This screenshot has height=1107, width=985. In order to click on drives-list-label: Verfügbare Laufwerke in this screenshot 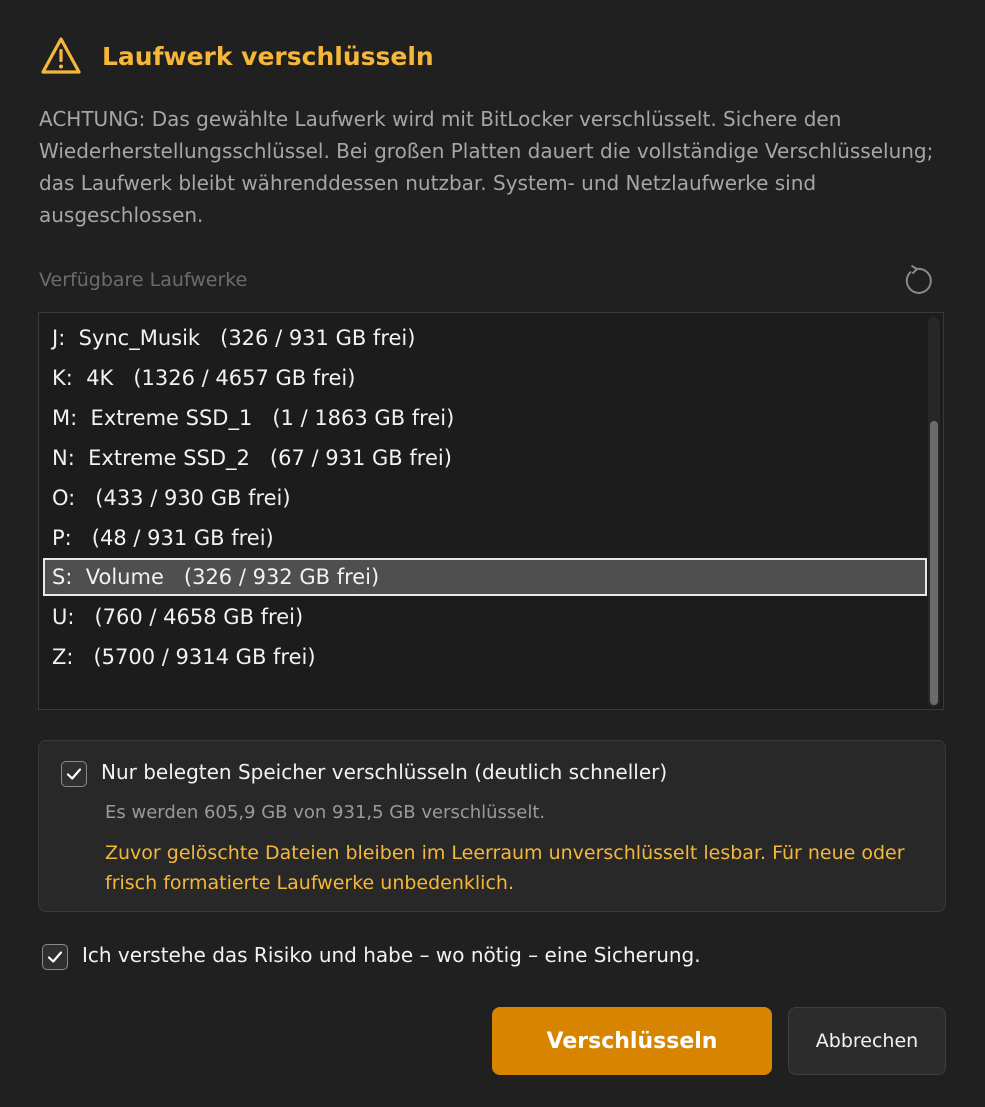, I will do `click(143, 280)`.